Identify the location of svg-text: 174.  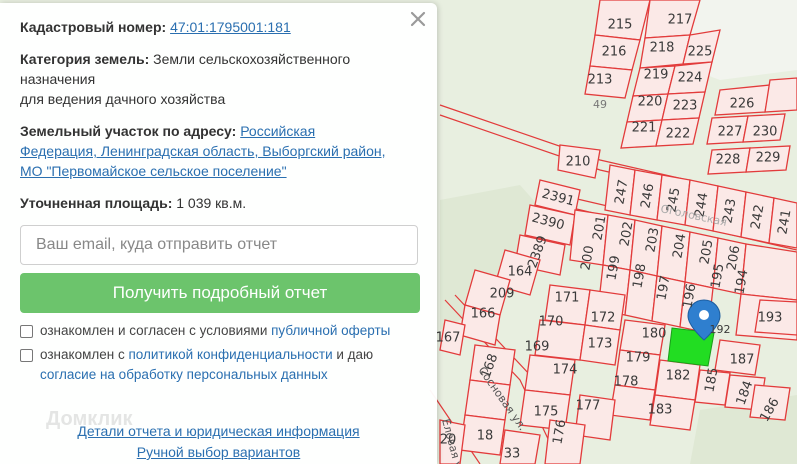
(565, 370).